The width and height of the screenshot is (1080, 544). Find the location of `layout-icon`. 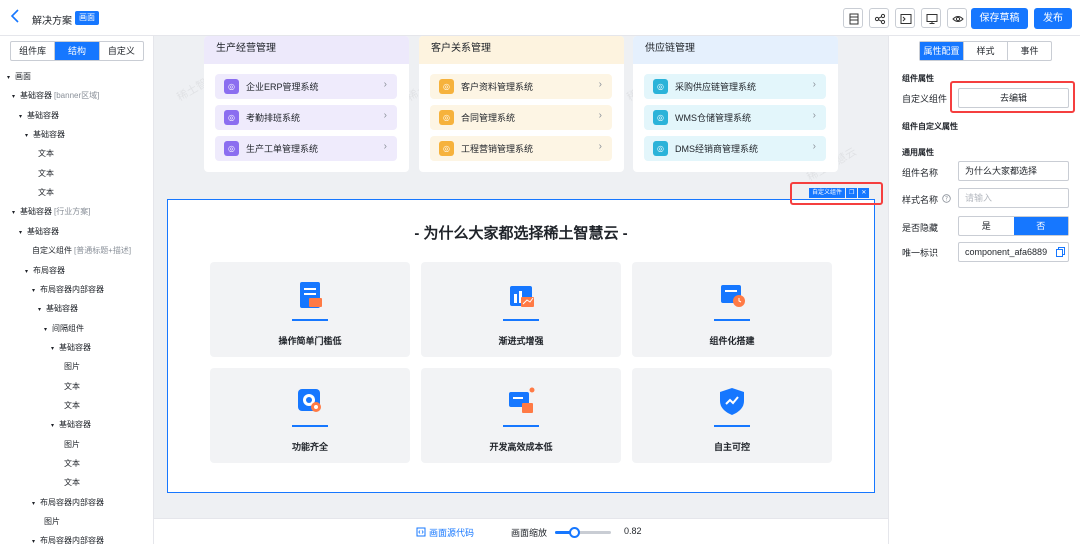

layout-icon is located at coordinates (853, 18).